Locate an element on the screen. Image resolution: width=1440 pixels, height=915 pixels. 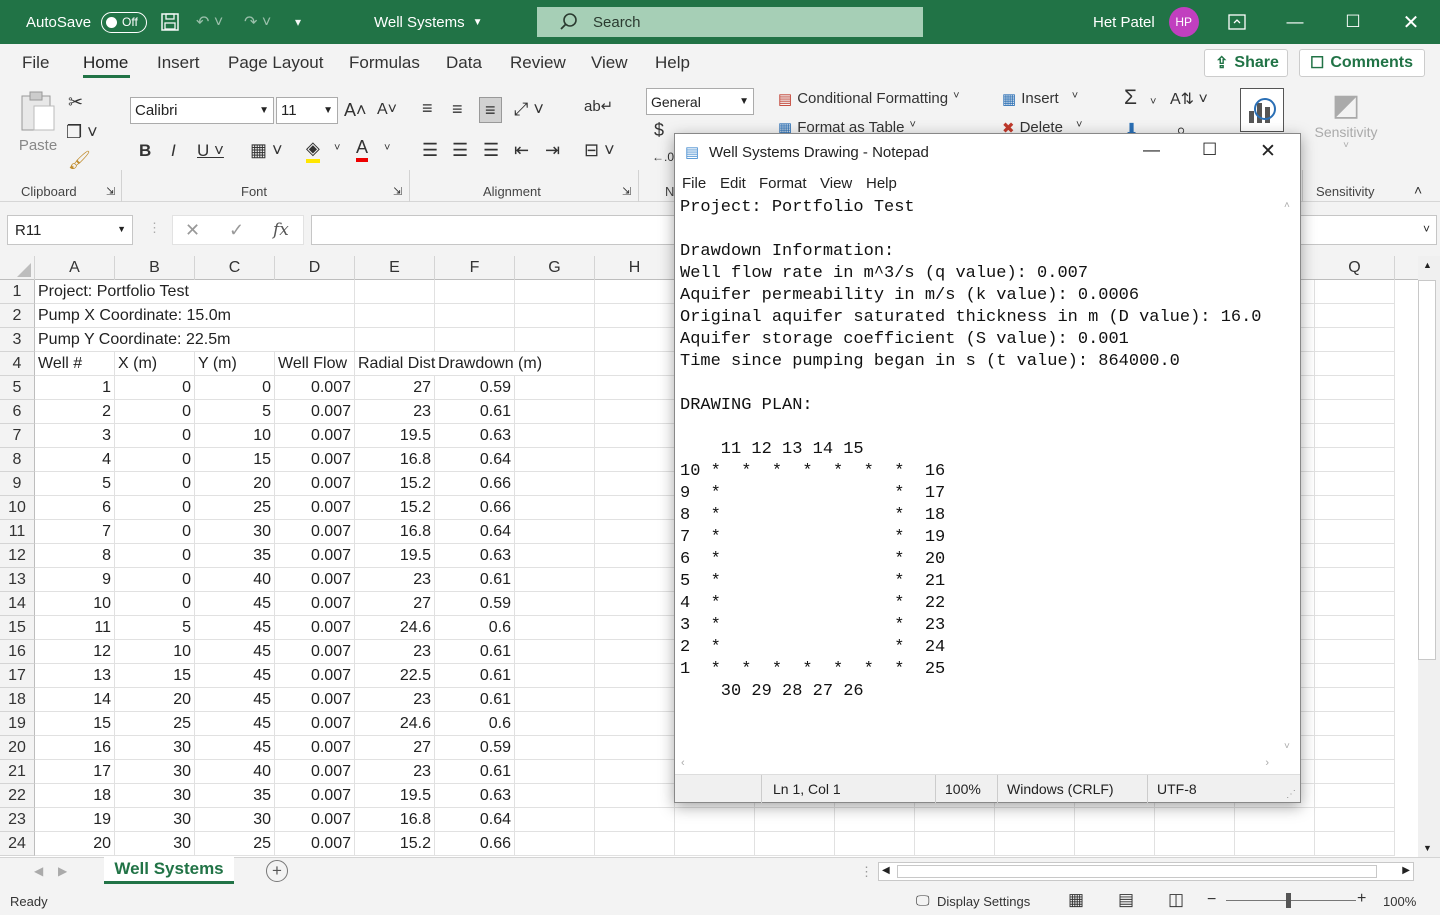
merge-center-icon: ⊟ ˅ is located at coordinates (599, 150).